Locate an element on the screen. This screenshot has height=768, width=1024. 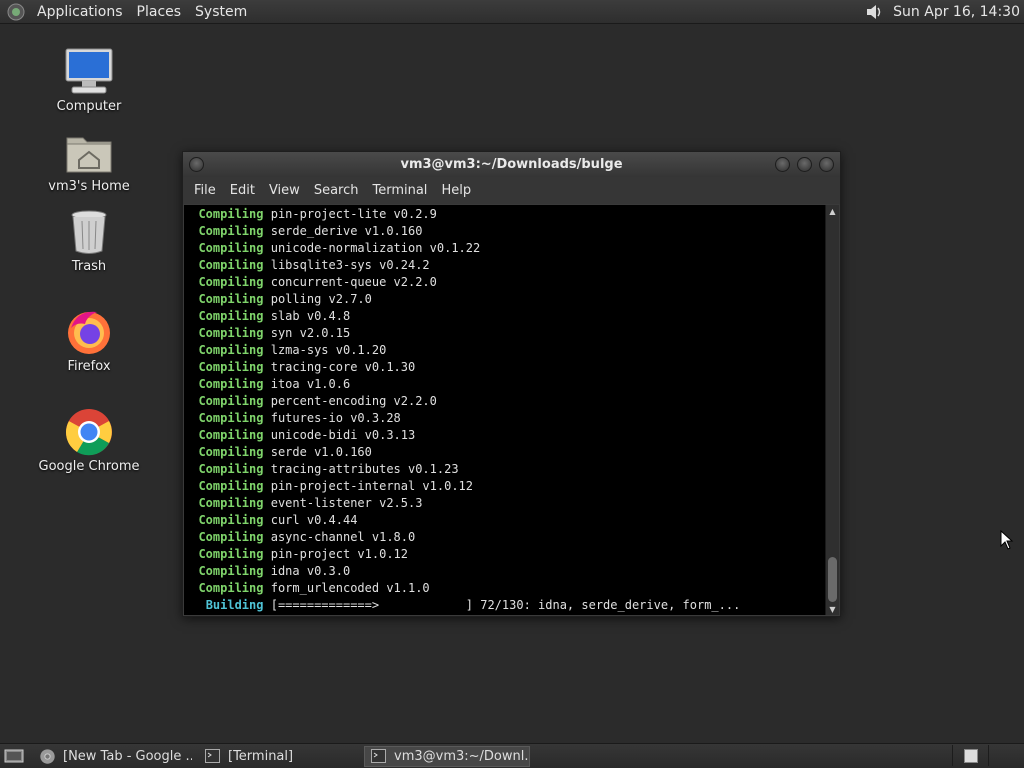
desktop-icon-firefox: Firefox is located at coordinates (89, 340).